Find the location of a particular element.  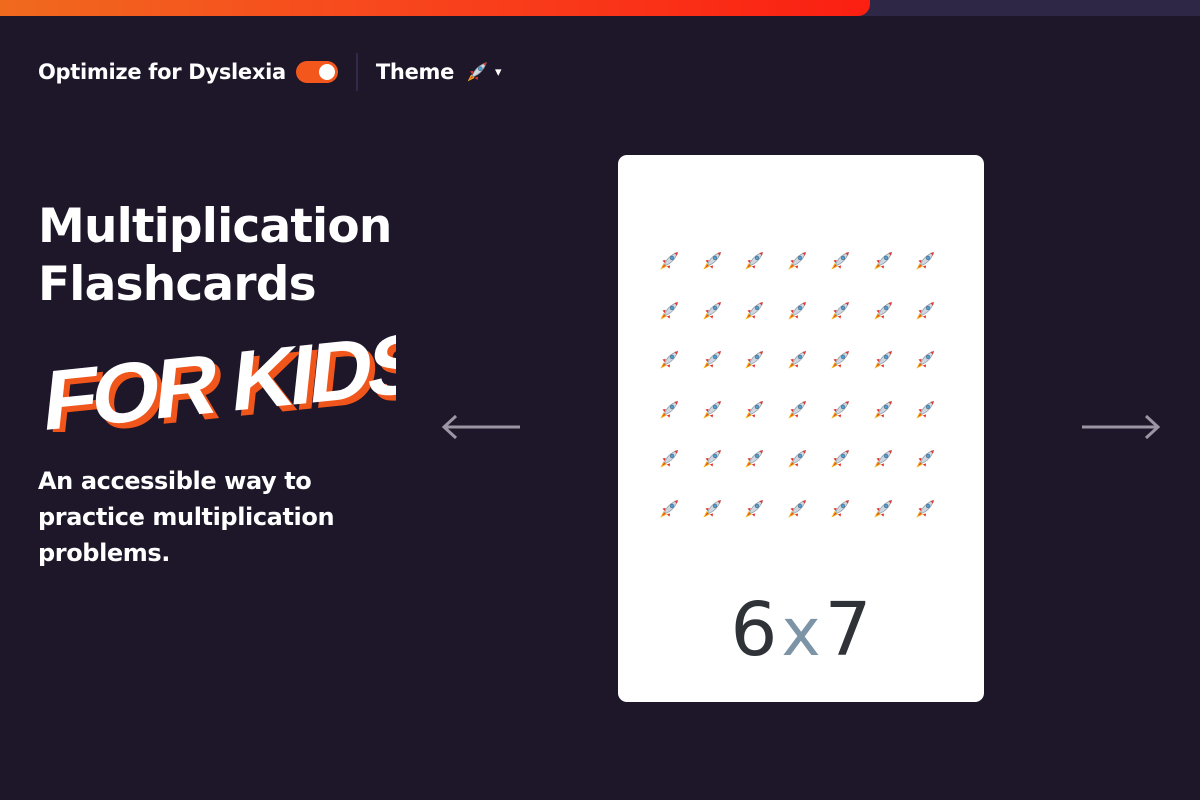

dyslexia-label: Optimize for Dyslexia is located at coordinates (162, 72).